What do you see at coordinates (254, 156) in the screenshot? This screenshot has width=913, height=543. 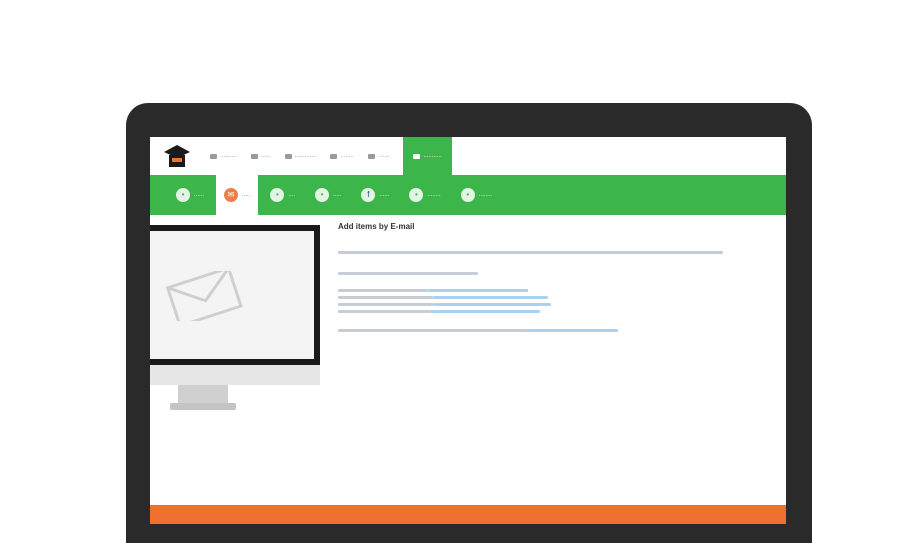 I see `info-icon` at bounding box center [254, 156].